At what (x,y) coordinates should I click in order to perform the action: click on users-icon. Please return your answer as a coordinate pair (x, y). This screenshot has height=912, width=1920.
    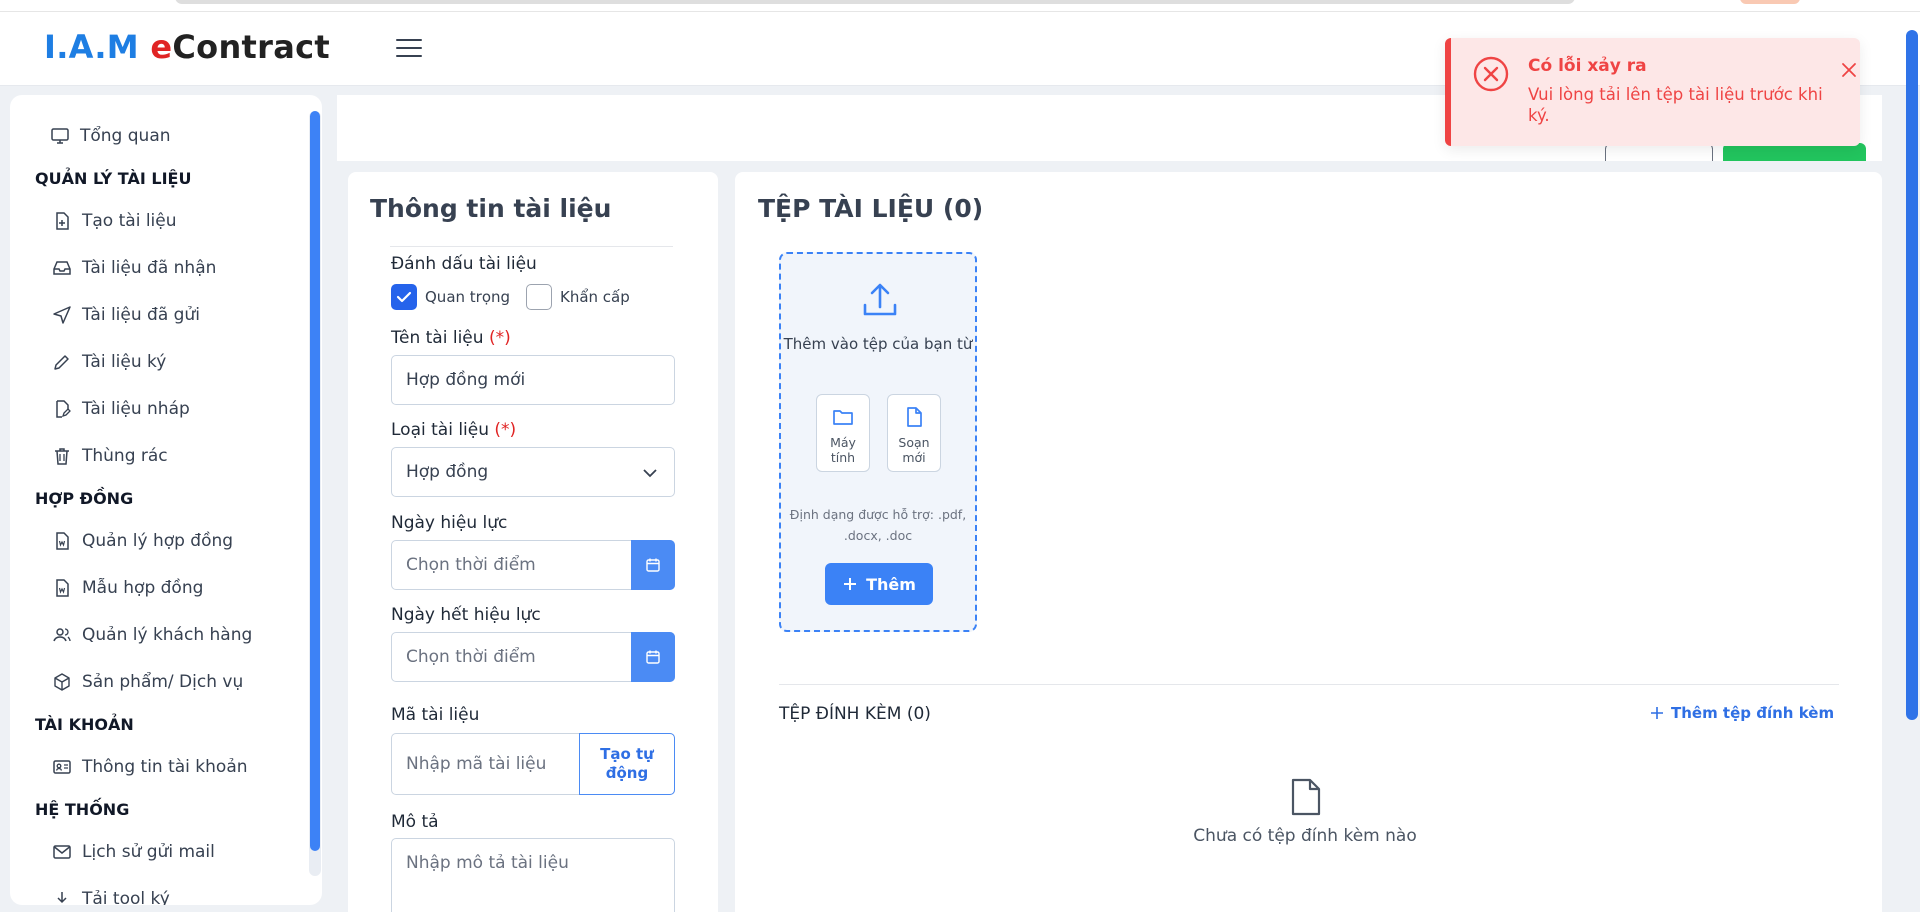
    Looking at the image, I should click on (62, 635).